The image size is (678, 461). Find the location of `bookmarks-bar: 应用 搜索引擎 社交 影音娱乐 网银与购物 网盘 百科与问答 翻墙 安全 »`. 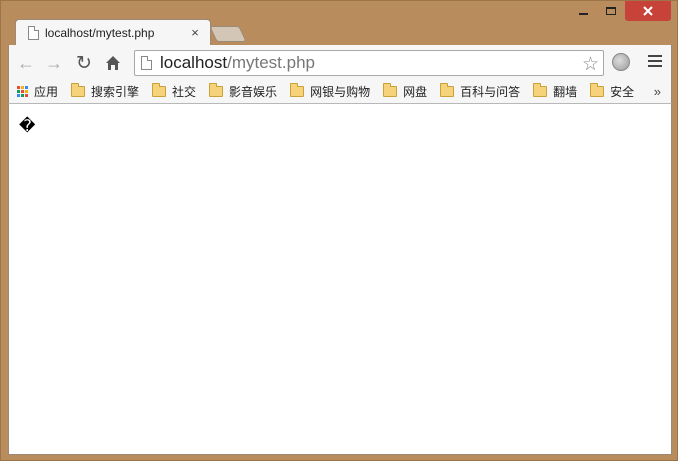

bookmarks-bar: 应用 搜索引擎 社交 影音娱乐 网银与购物 网盘 百科与问答 翻墙 安全 » is located at coordinates (340, 92).